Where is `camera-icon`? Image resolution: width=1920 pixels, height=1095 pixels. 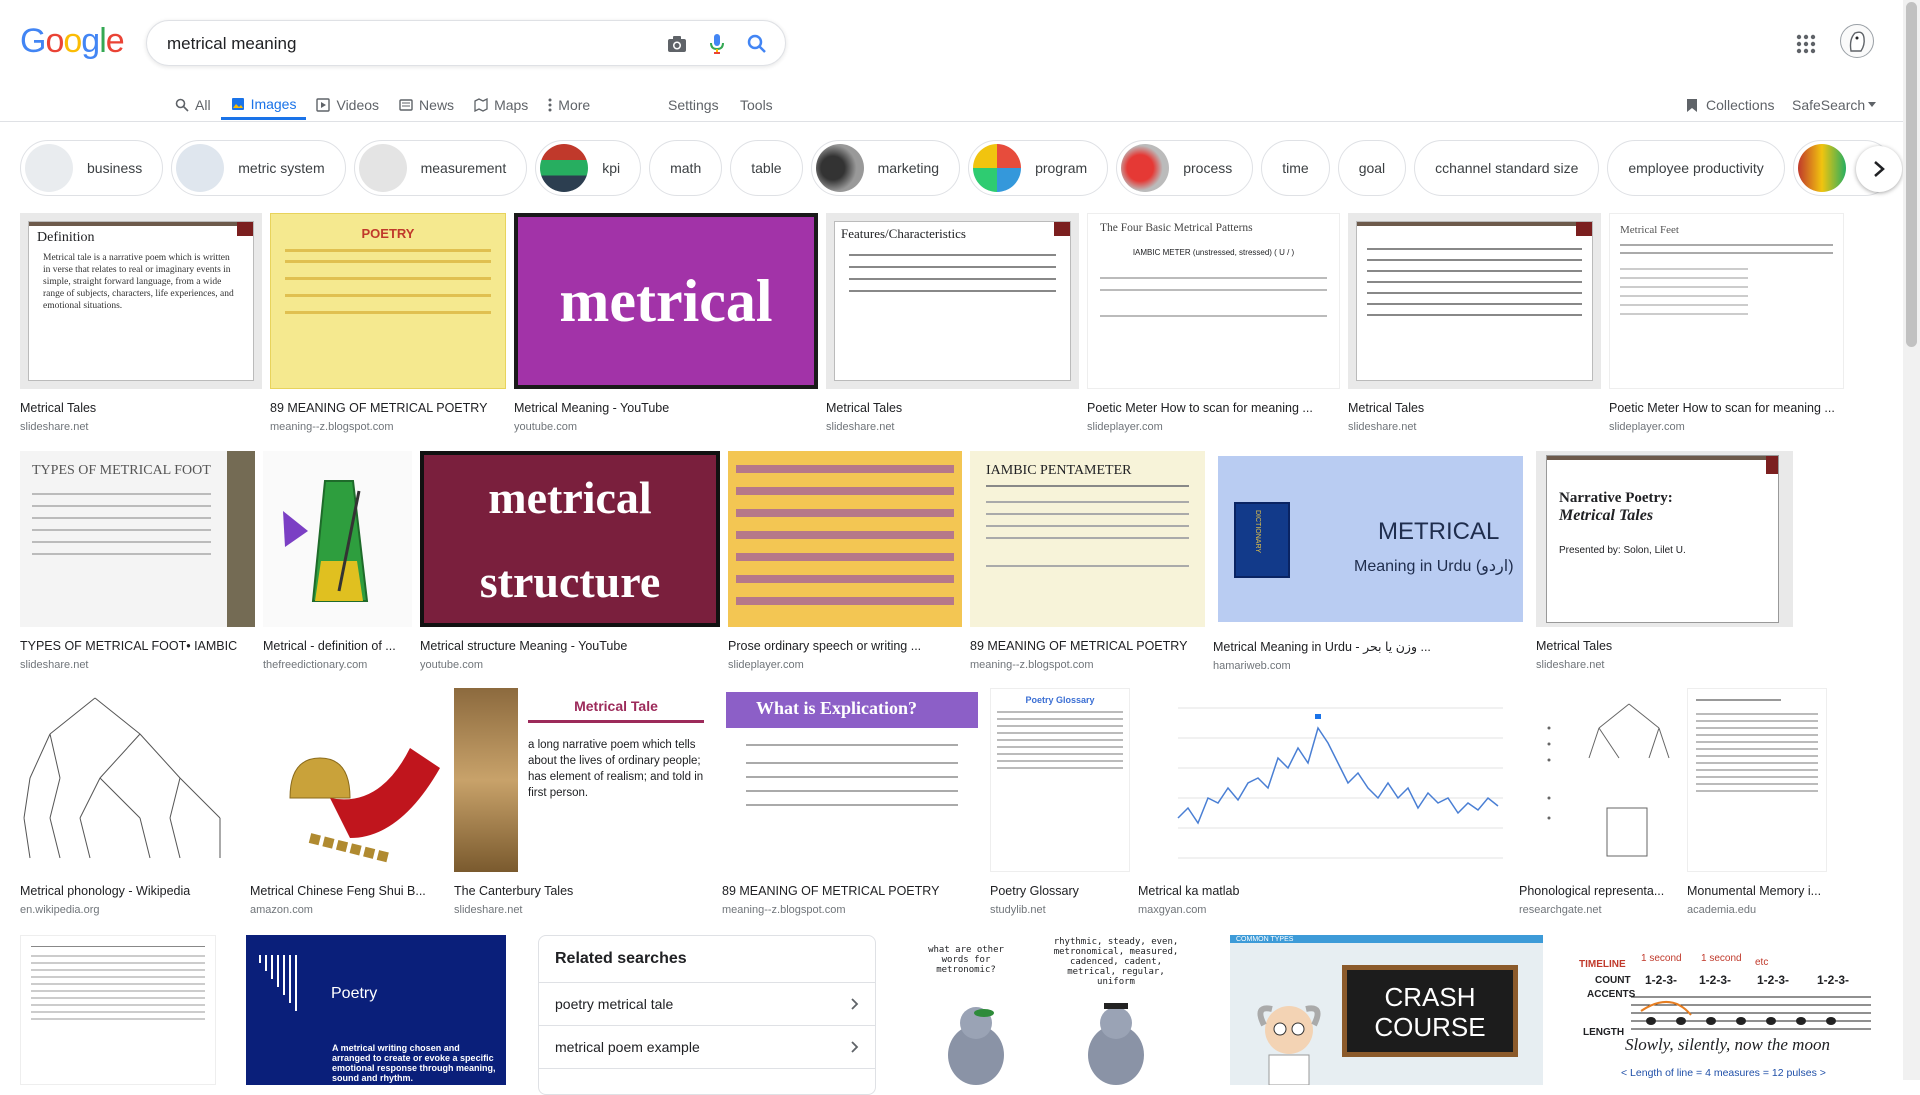
camera-icon is located at coordinates (677, 44).